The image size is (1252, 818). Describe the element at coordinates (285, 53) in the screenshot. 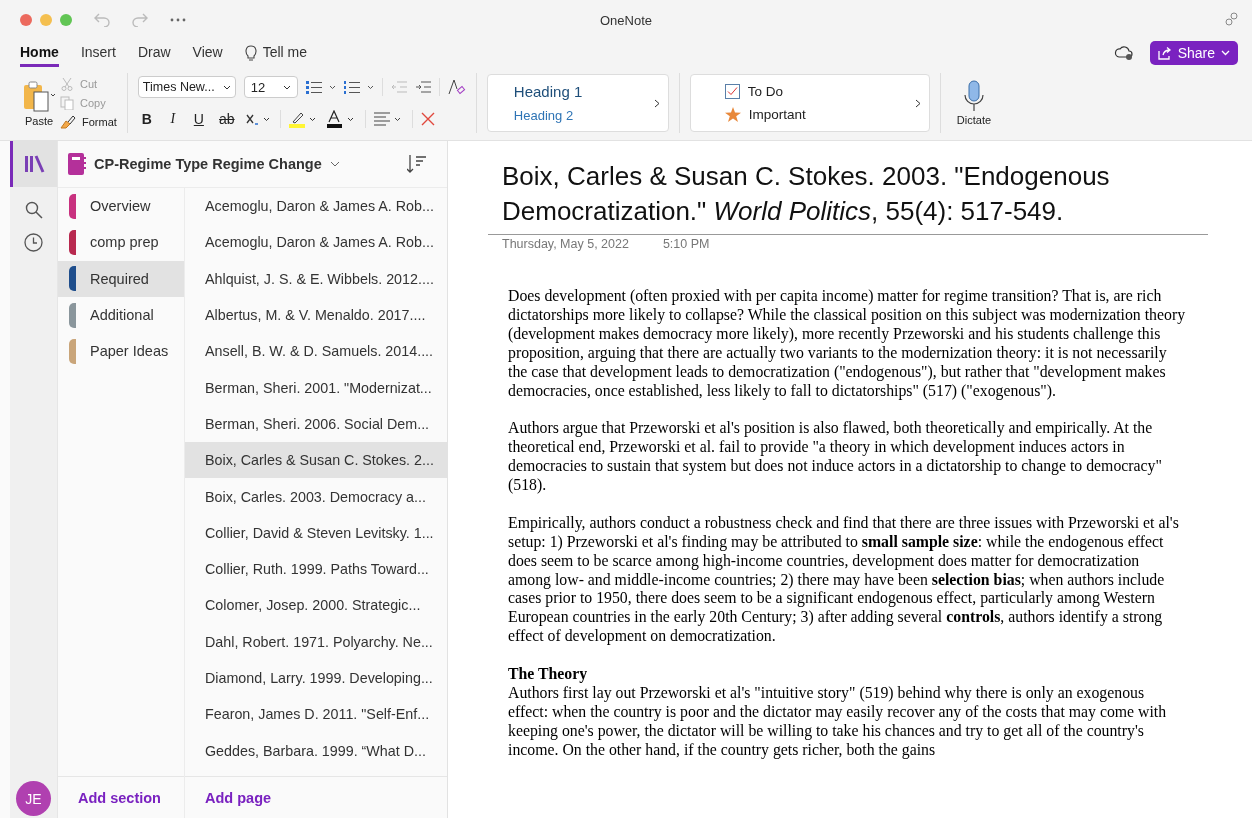

I see `tell-me-button: Tell me` at that location.